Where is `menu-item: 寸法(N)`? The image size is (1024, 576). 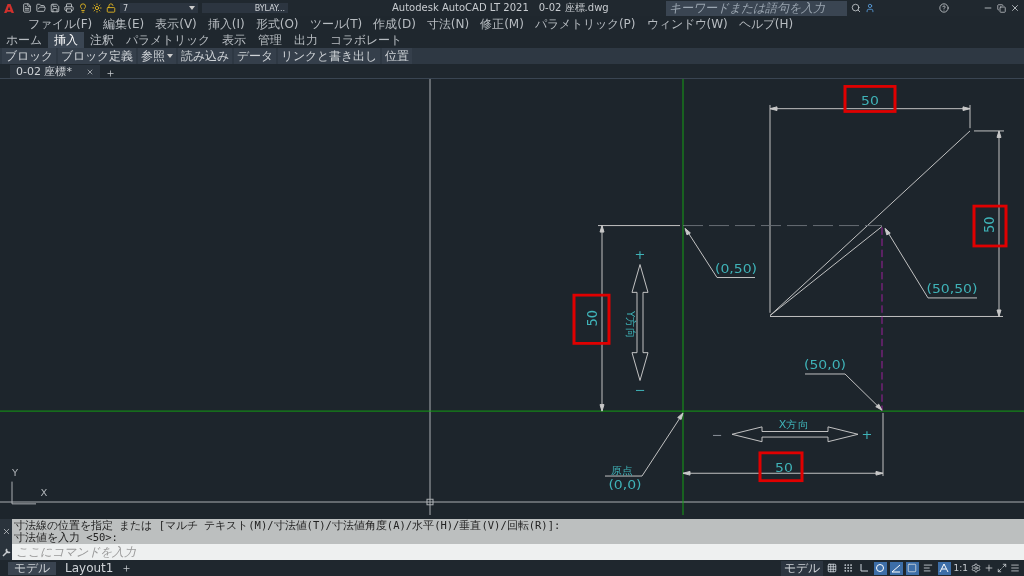
menu-item: 寸法(N) is located at coordinates (448, 24).